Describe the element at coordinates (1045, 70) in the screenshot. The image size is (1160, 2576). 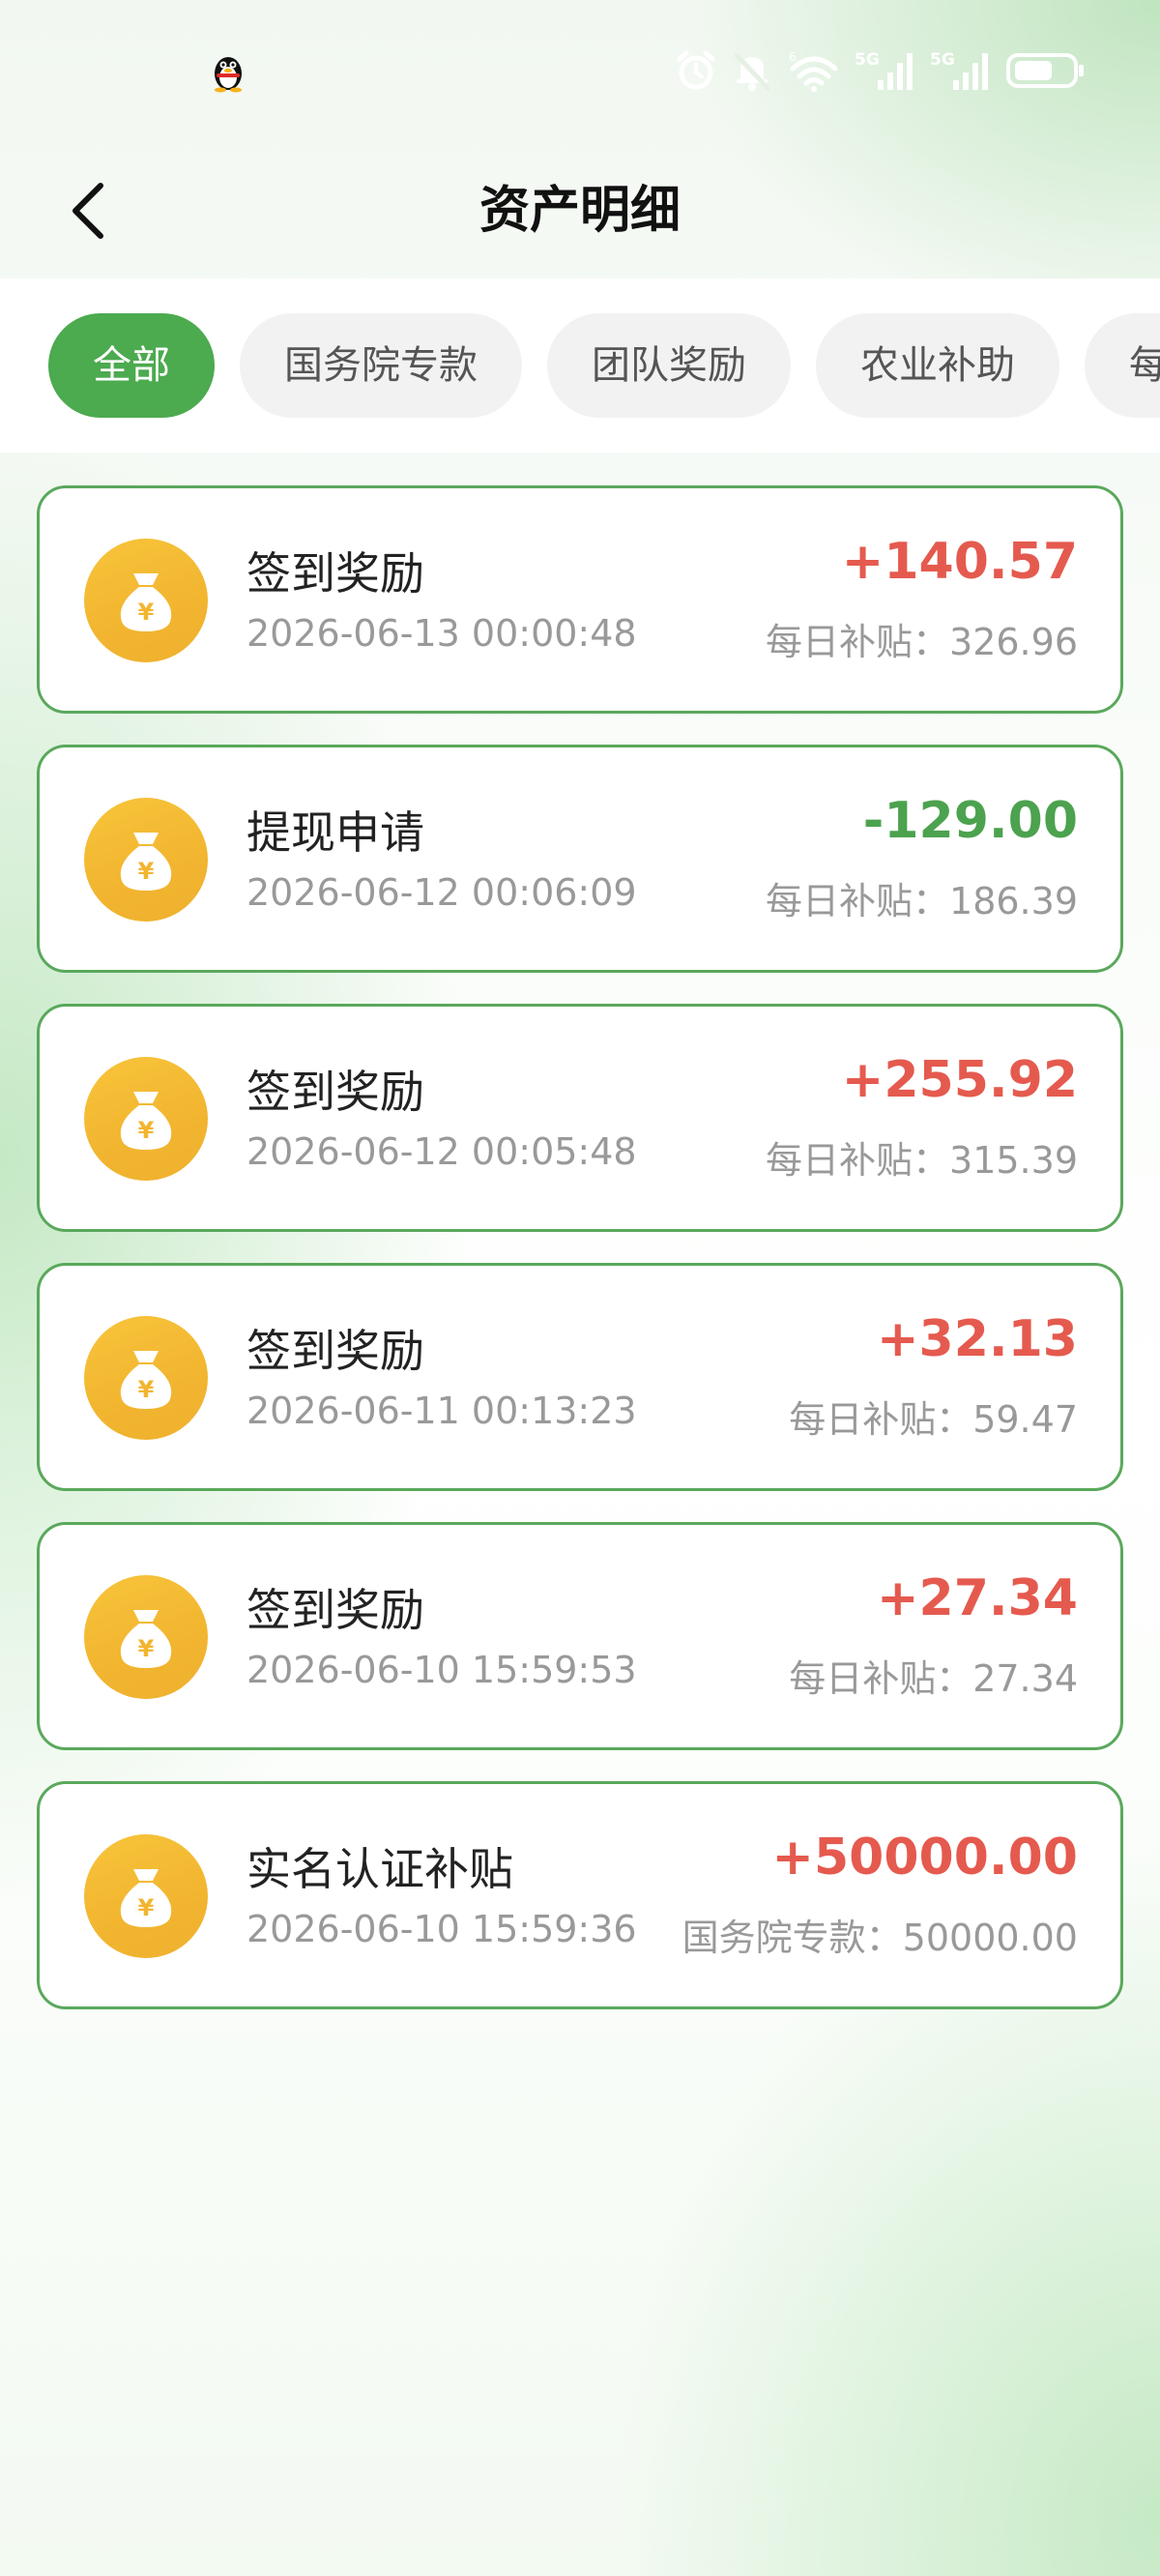
I see `battery-icon` at that location.